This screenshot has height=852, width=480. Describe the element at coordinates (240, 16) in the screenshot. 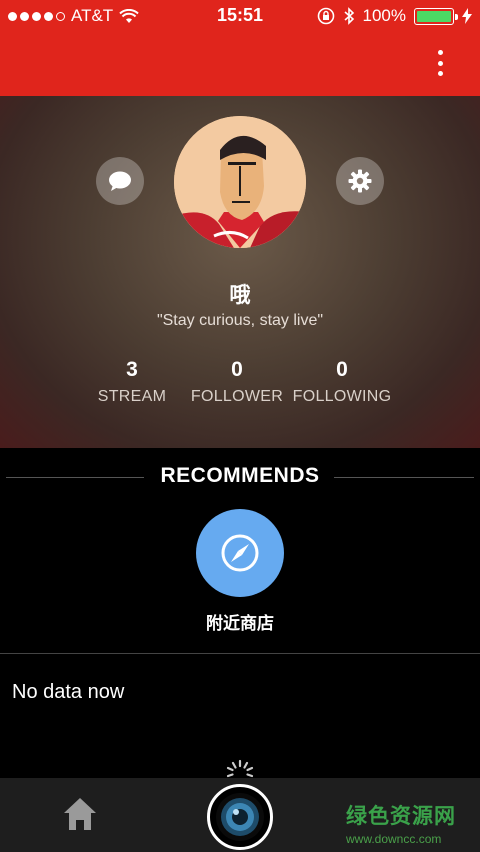

I see `status-bar: AT&T 15:51 100%` at that location.